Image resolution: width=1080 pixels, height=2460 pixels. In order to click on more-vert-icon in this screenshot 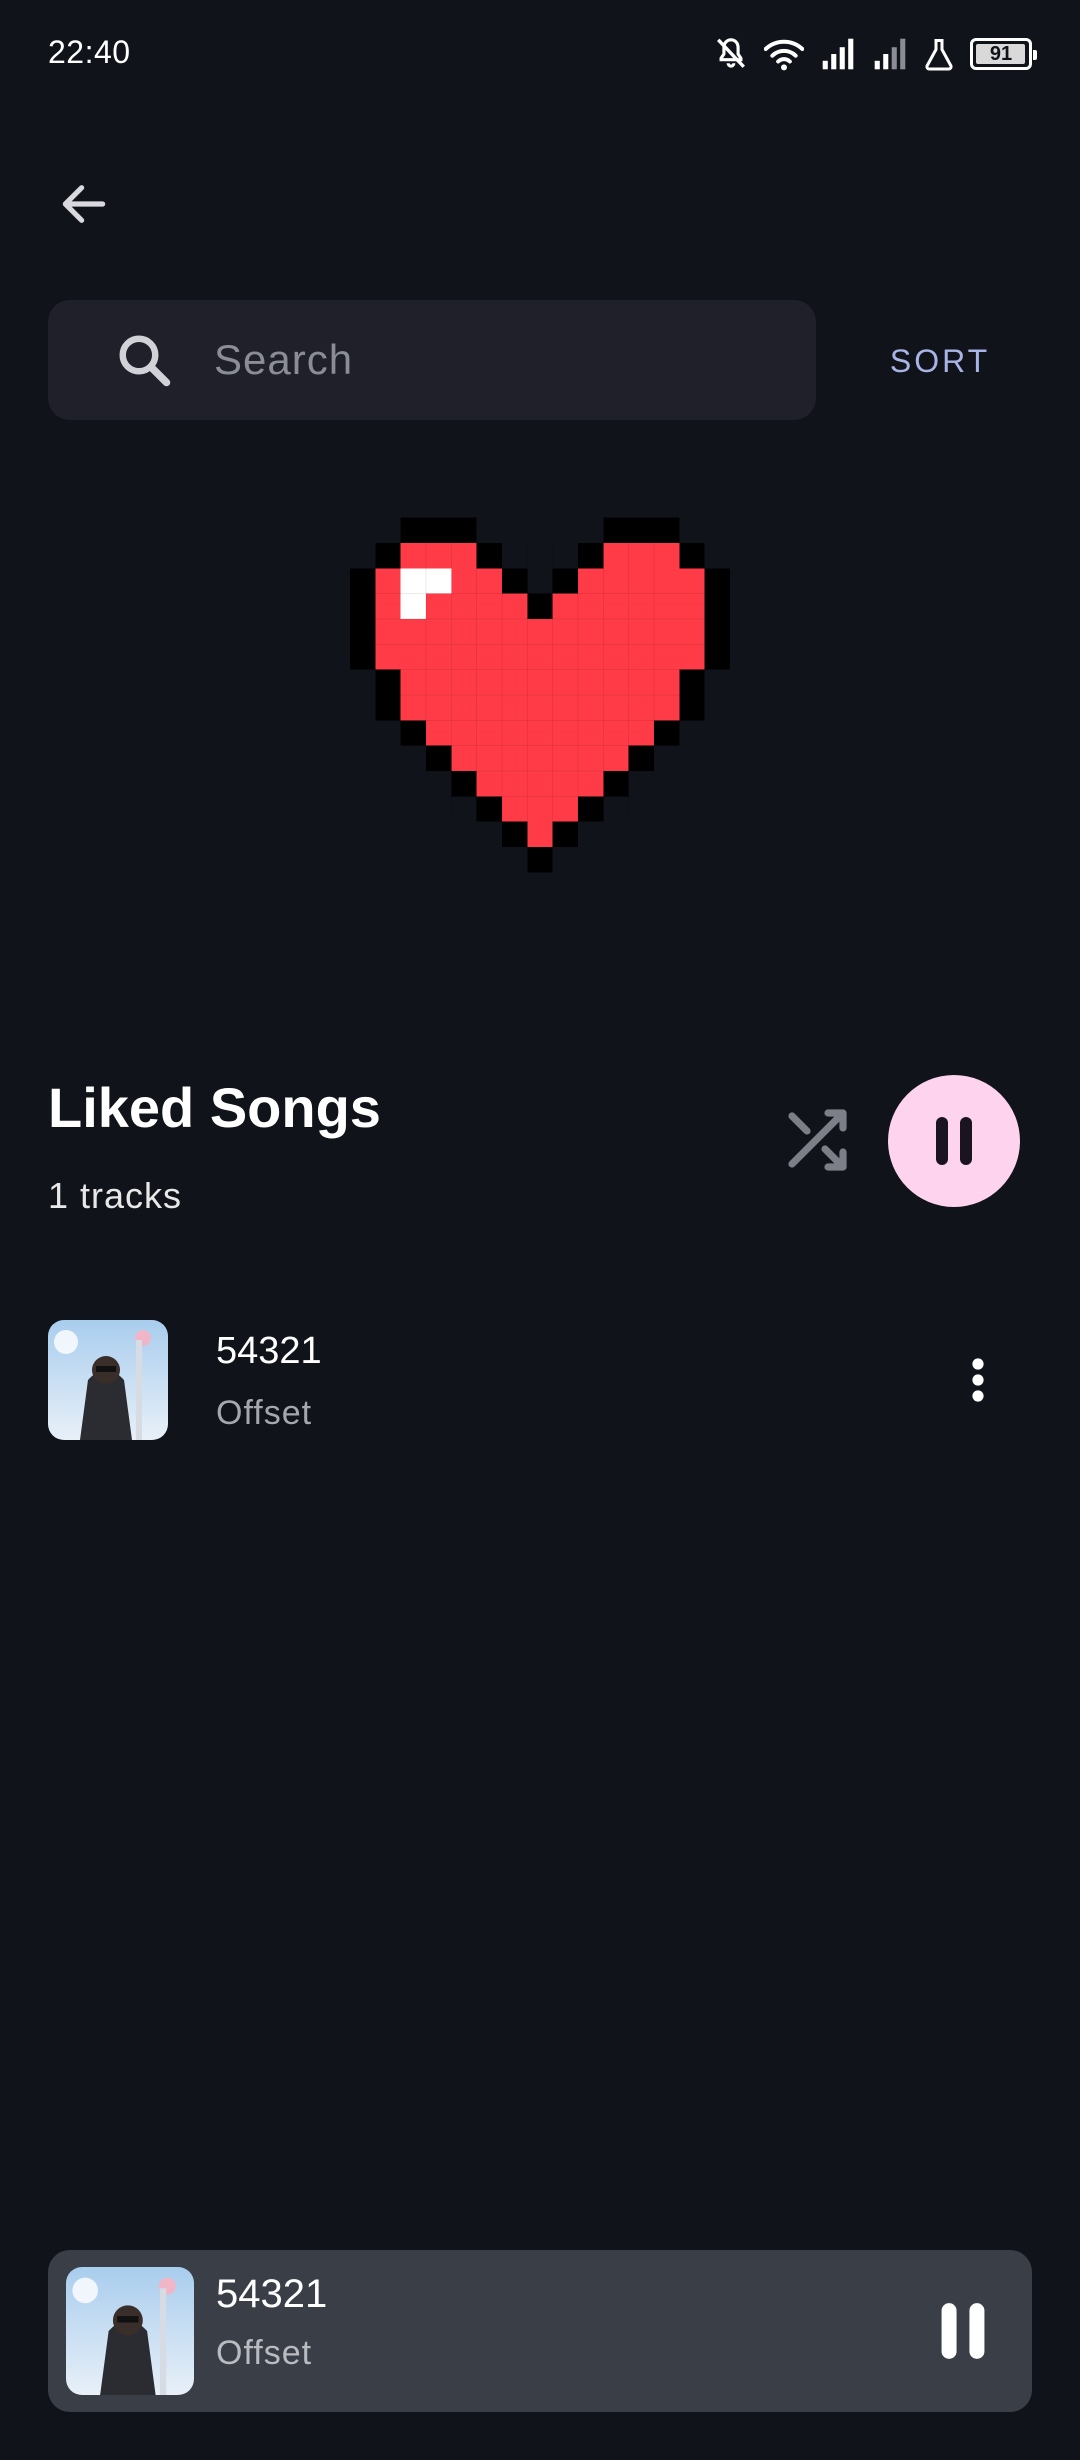, I will do `click(978, 1380)`.